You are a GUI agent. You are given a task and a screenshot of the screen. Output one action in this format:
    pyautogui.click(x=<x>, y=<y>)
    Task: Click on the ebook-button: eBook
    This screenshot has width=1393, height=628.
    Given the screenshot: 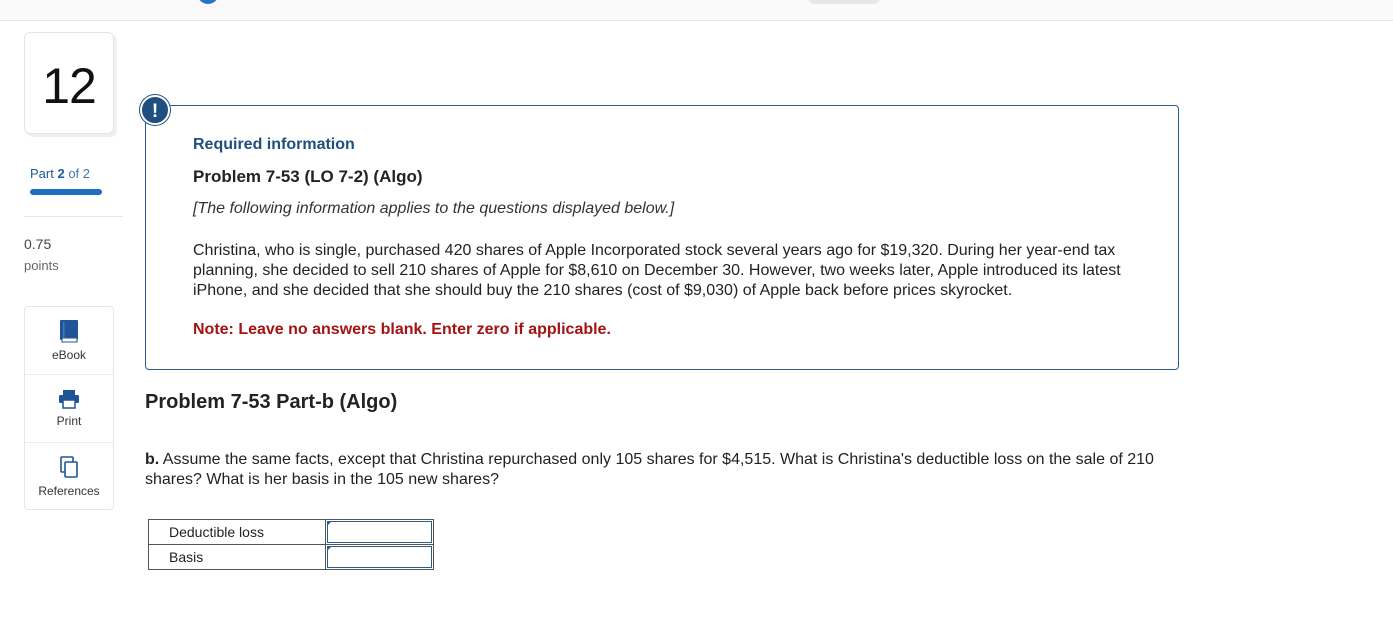 What is the action you would take?
    pyautogui.click(x=69, y=340)
    